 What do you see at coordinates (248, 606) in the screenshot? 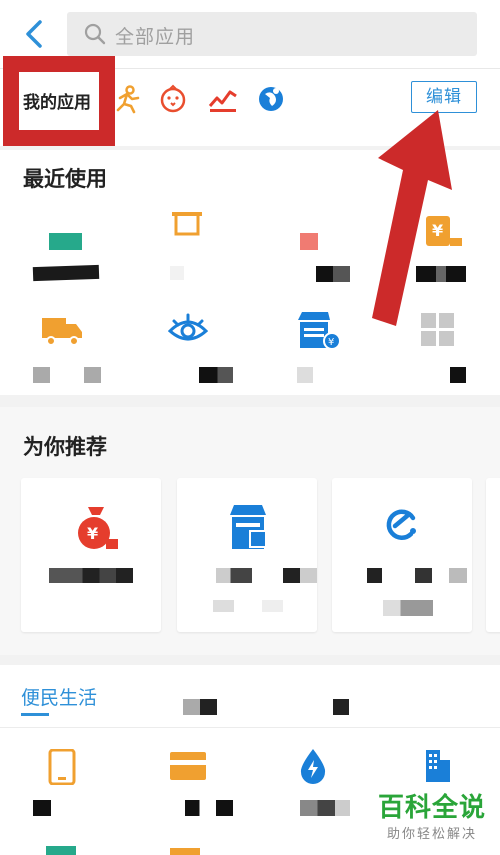
I see `recommend-card-2-sublabel` at bounding box center [248, 606].